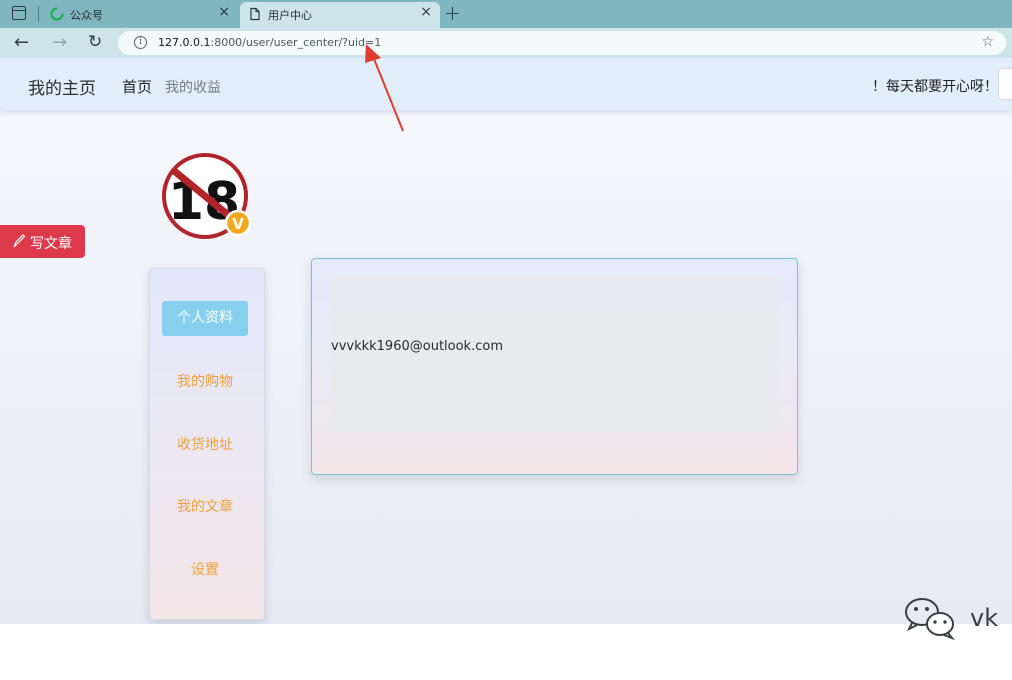 The image size is (1012, 680). Describe the element at coordinates (206, 199) in the screenshot. I see `user-avatar: 18 V` at that location.